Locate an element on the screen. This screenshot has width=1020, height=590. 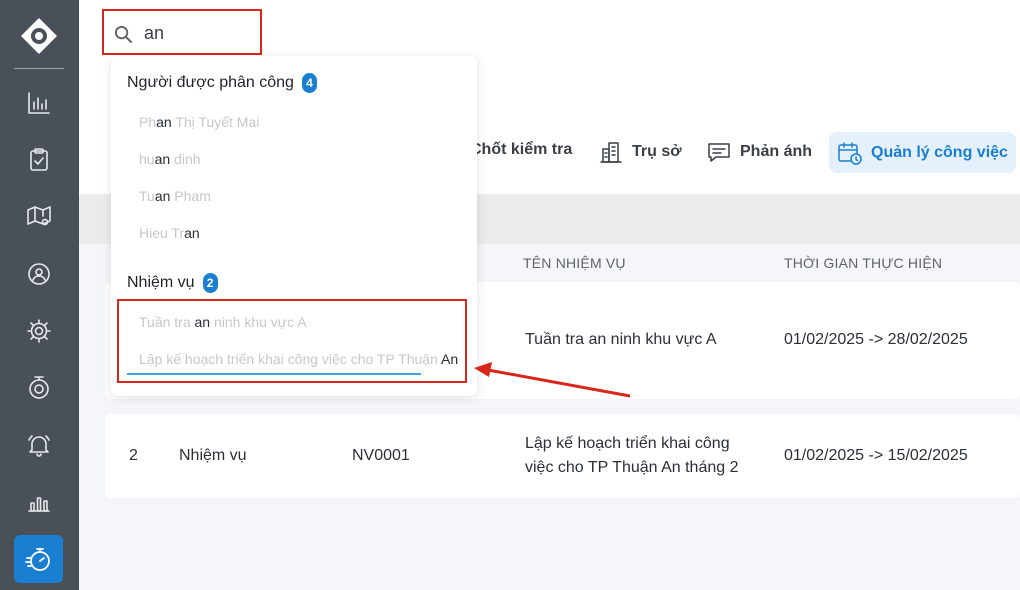
header-task-name: TÊN NHIỆM VỤ is located at coordinates (574, 263).